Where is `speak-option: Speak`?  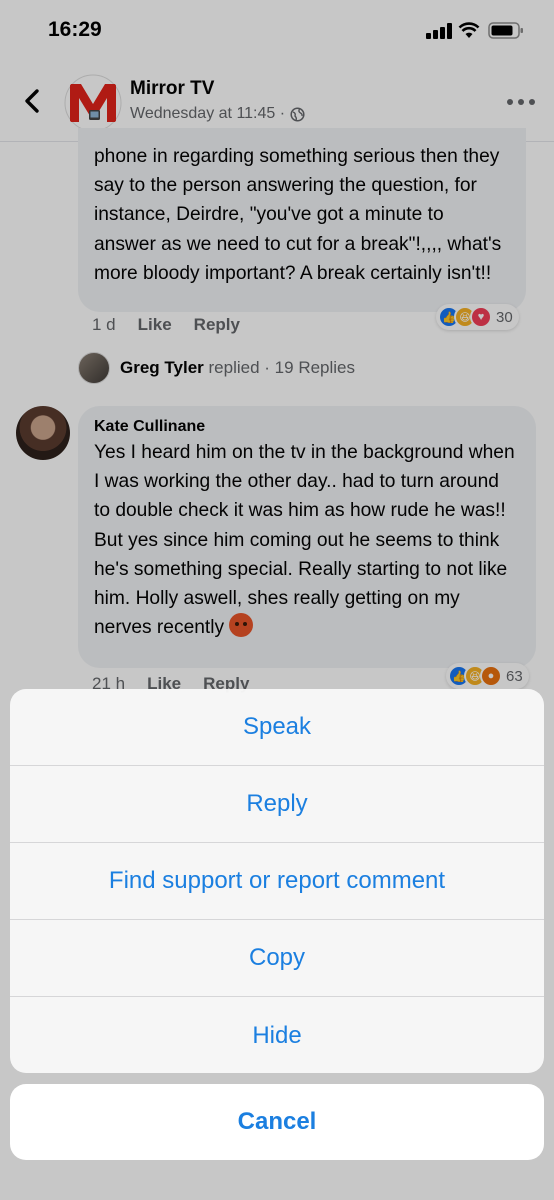 speak-option: Speak is located at coordinates (277, 727).